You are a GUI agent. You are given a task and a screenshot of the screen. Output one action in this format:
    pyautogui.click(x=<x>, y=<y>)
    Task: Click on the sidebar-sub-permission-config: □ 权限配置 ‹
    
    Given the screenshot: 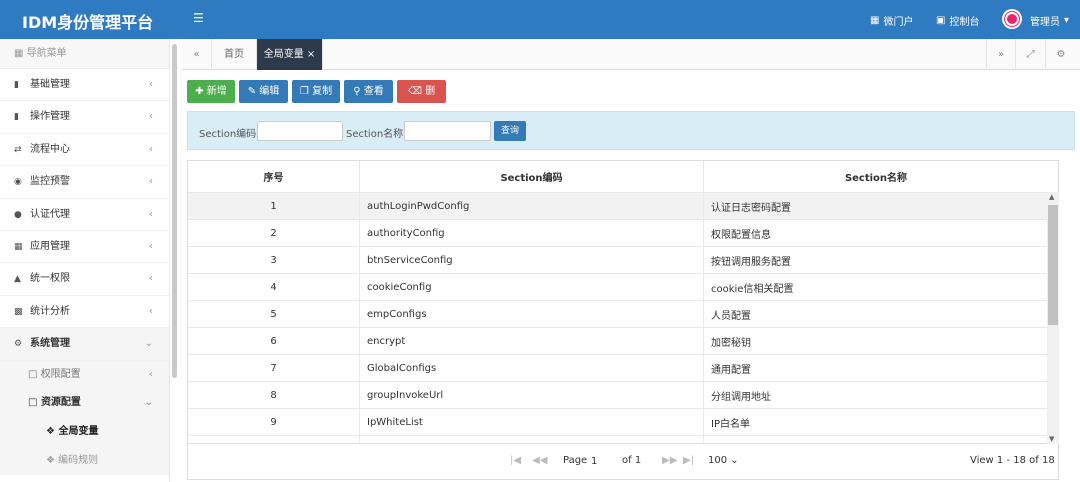 What is the action you would take?
    pyautogui.click(x=84, y=374)
    